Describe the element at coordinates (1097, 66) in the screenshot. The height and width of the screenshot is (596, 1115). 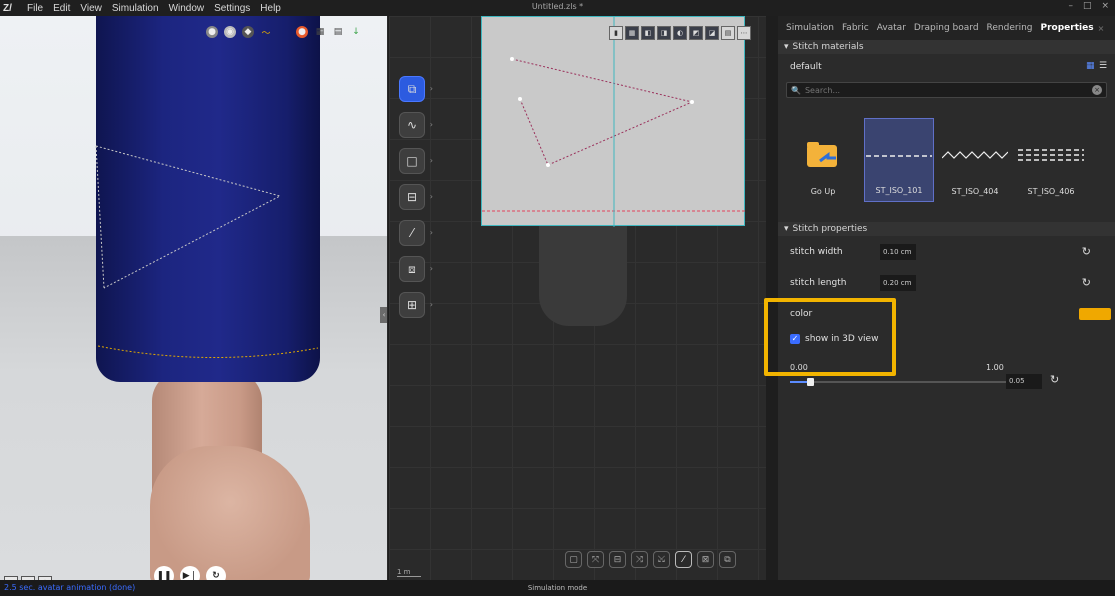
I see `view-toggle: ▦ ☰` at that location.